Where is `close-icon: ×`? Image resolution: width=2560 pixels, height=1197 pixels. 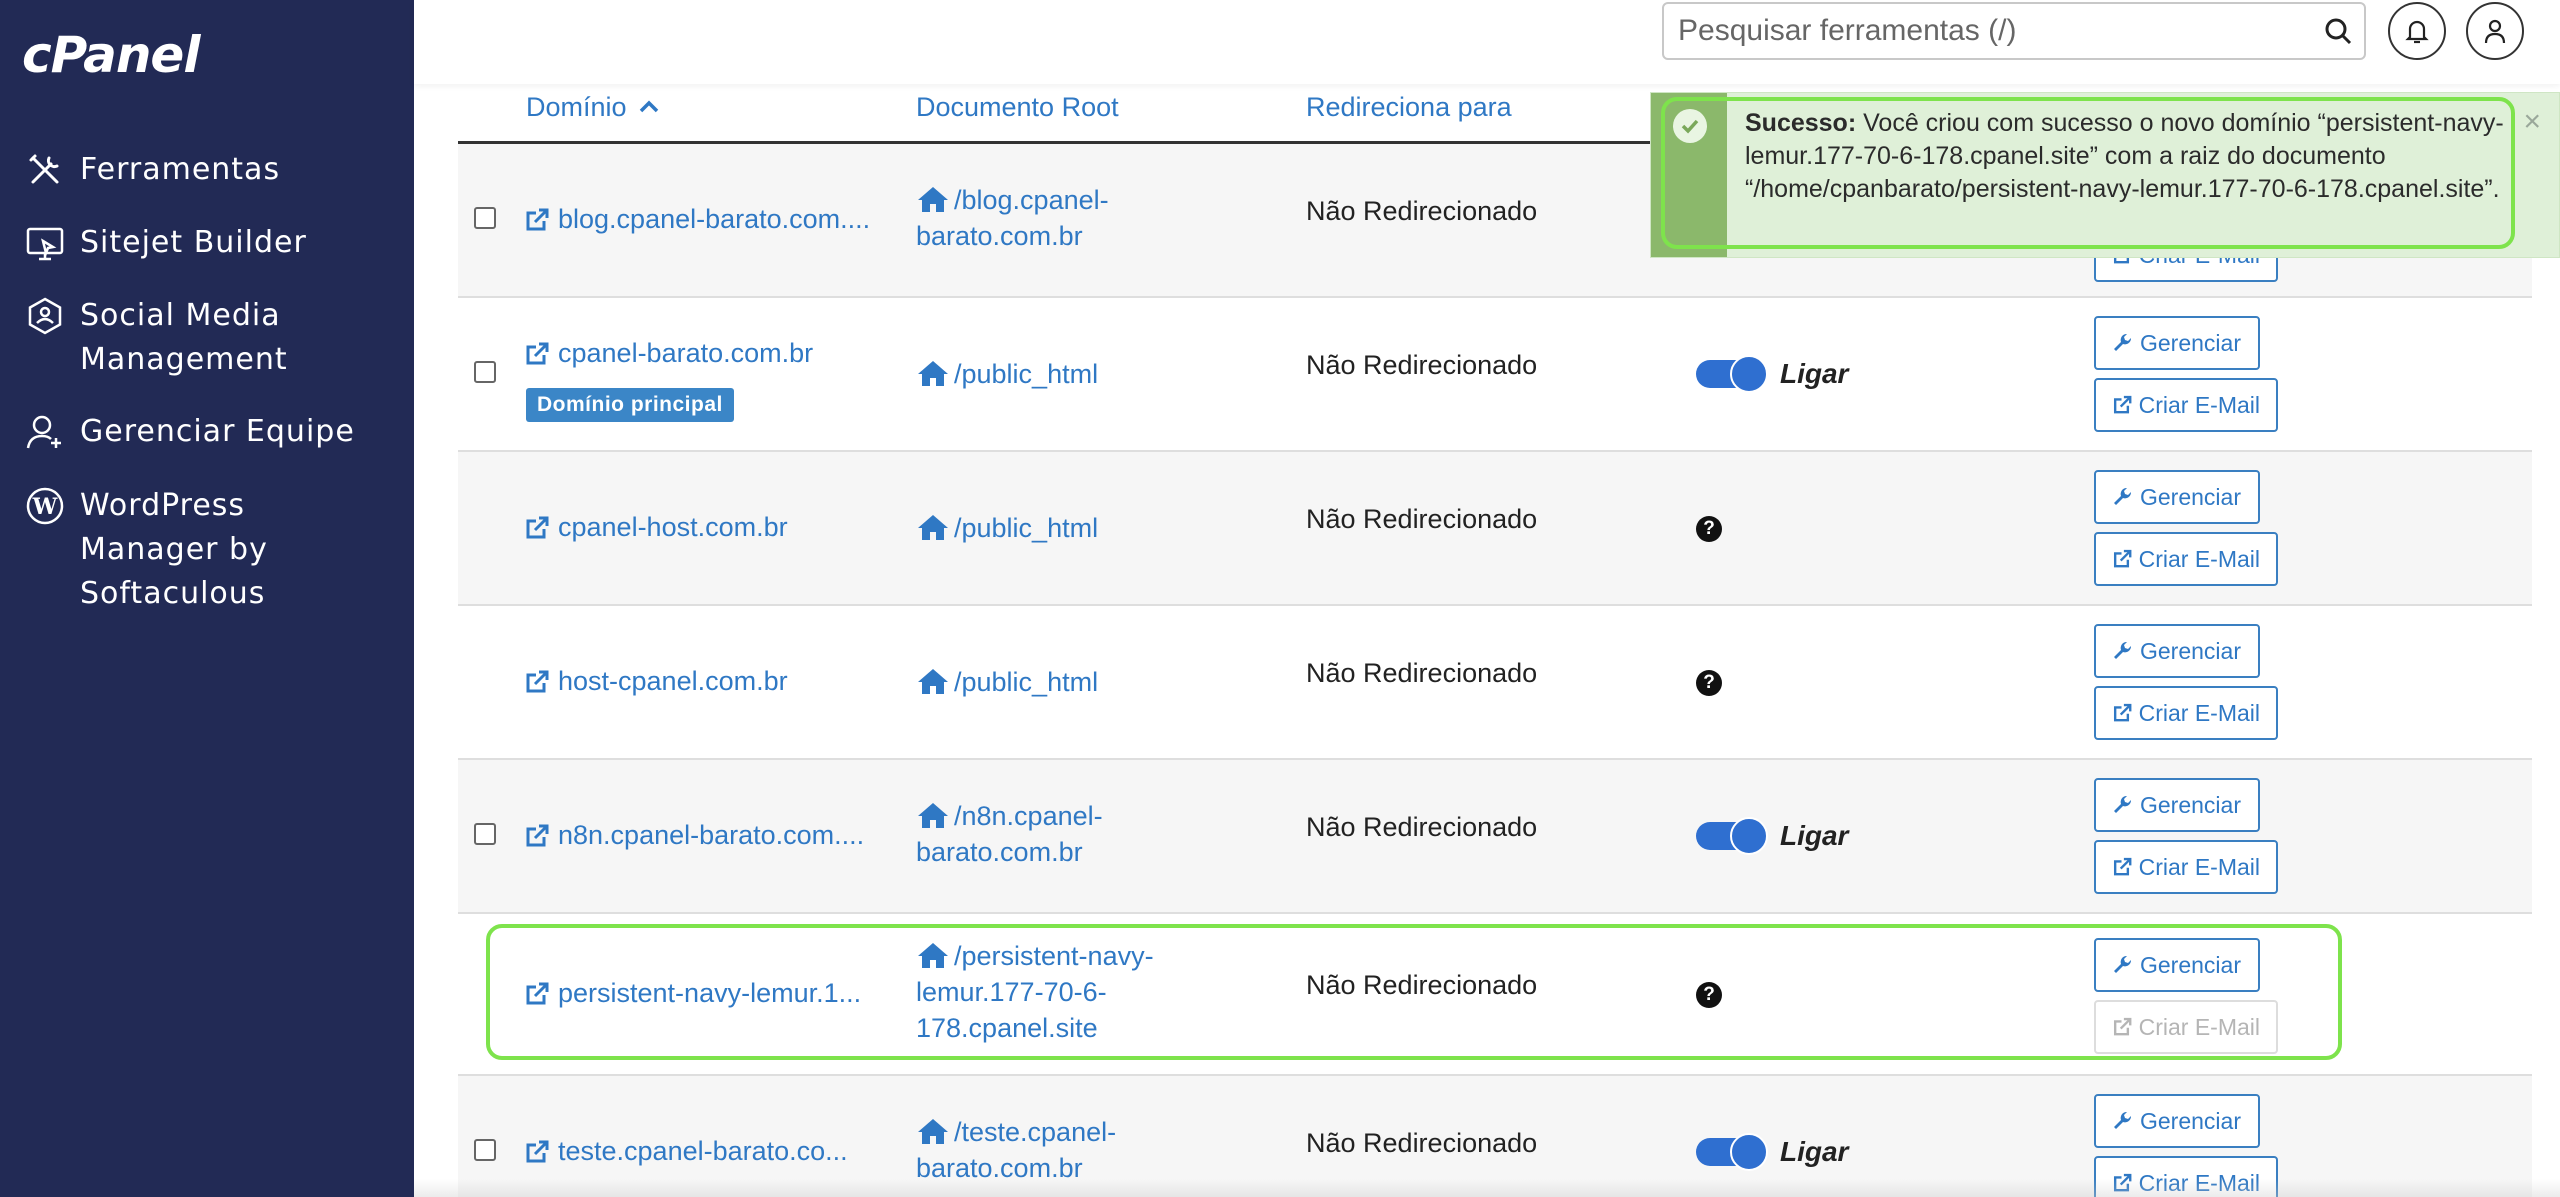 close-icon: × is located at coordinates (2532, 122).